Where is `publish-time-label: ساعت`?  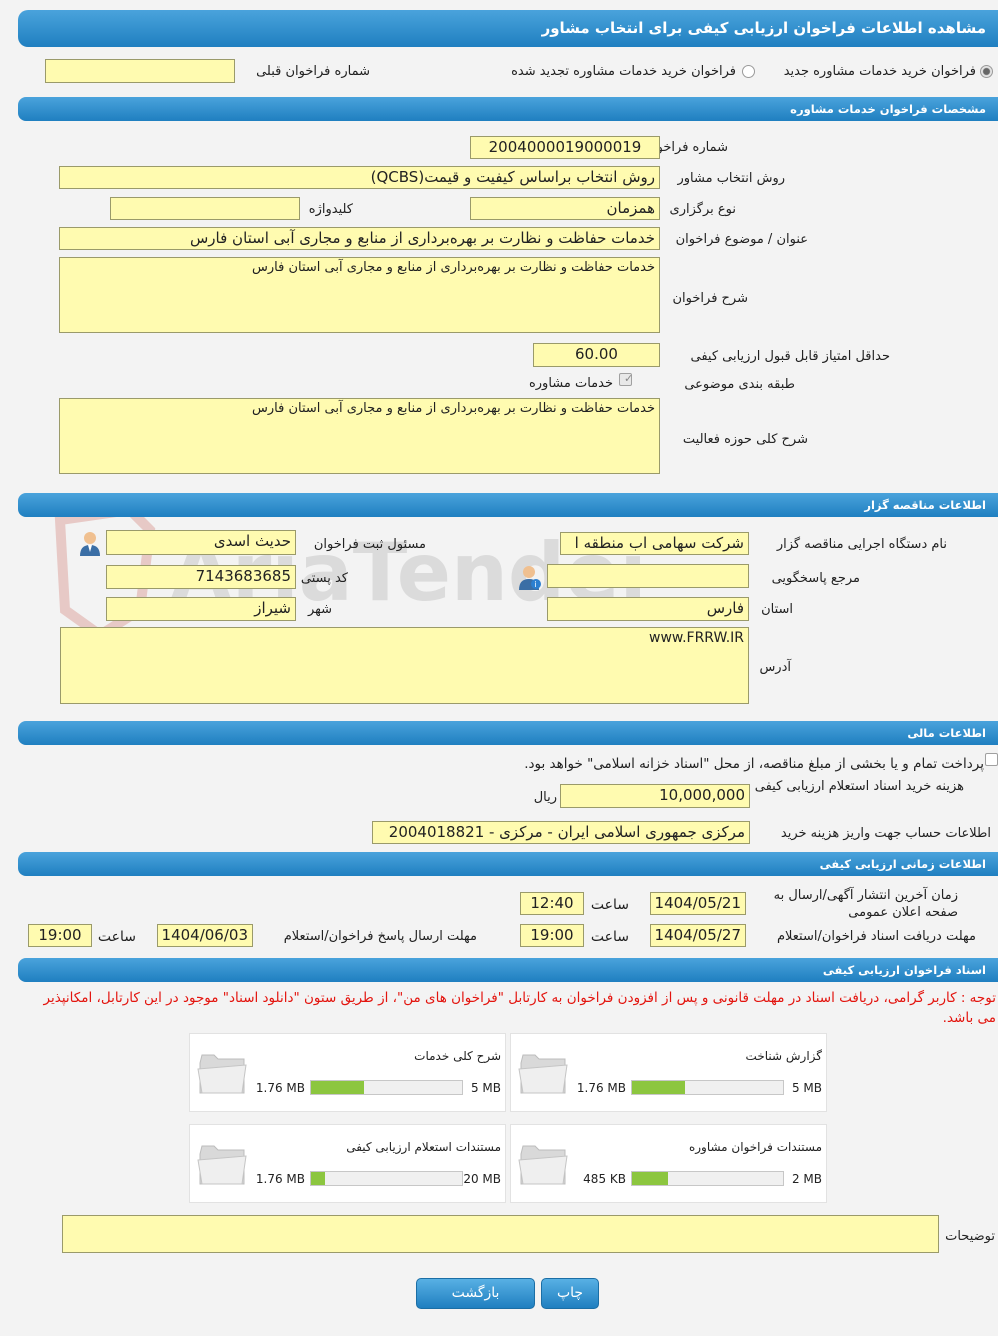 publish-time-label: ساعت is located at coordinates (609, 905).